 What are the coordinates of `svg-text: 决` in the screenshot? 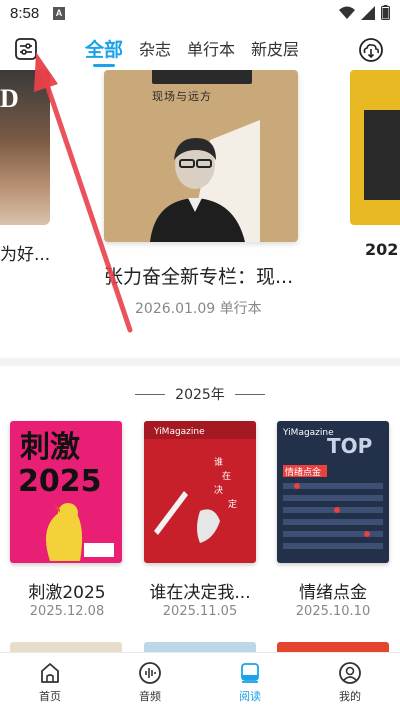 It's located at (218, 490).